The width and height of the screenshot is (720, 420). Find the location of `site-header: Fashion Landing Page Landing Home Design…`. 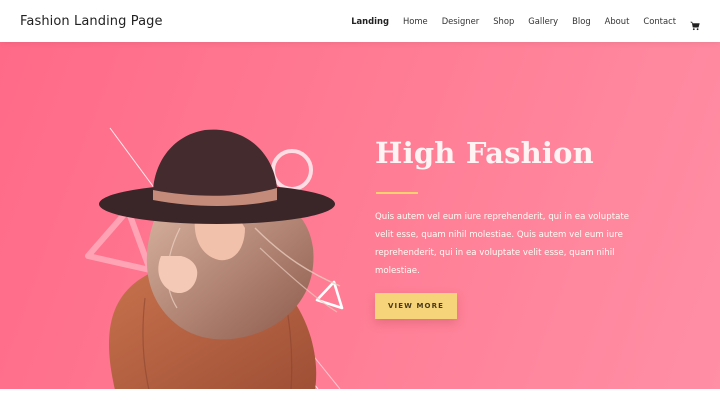

site-header: Fashion Landing Page Landing Home Design… is located at coordinates (360, 21).